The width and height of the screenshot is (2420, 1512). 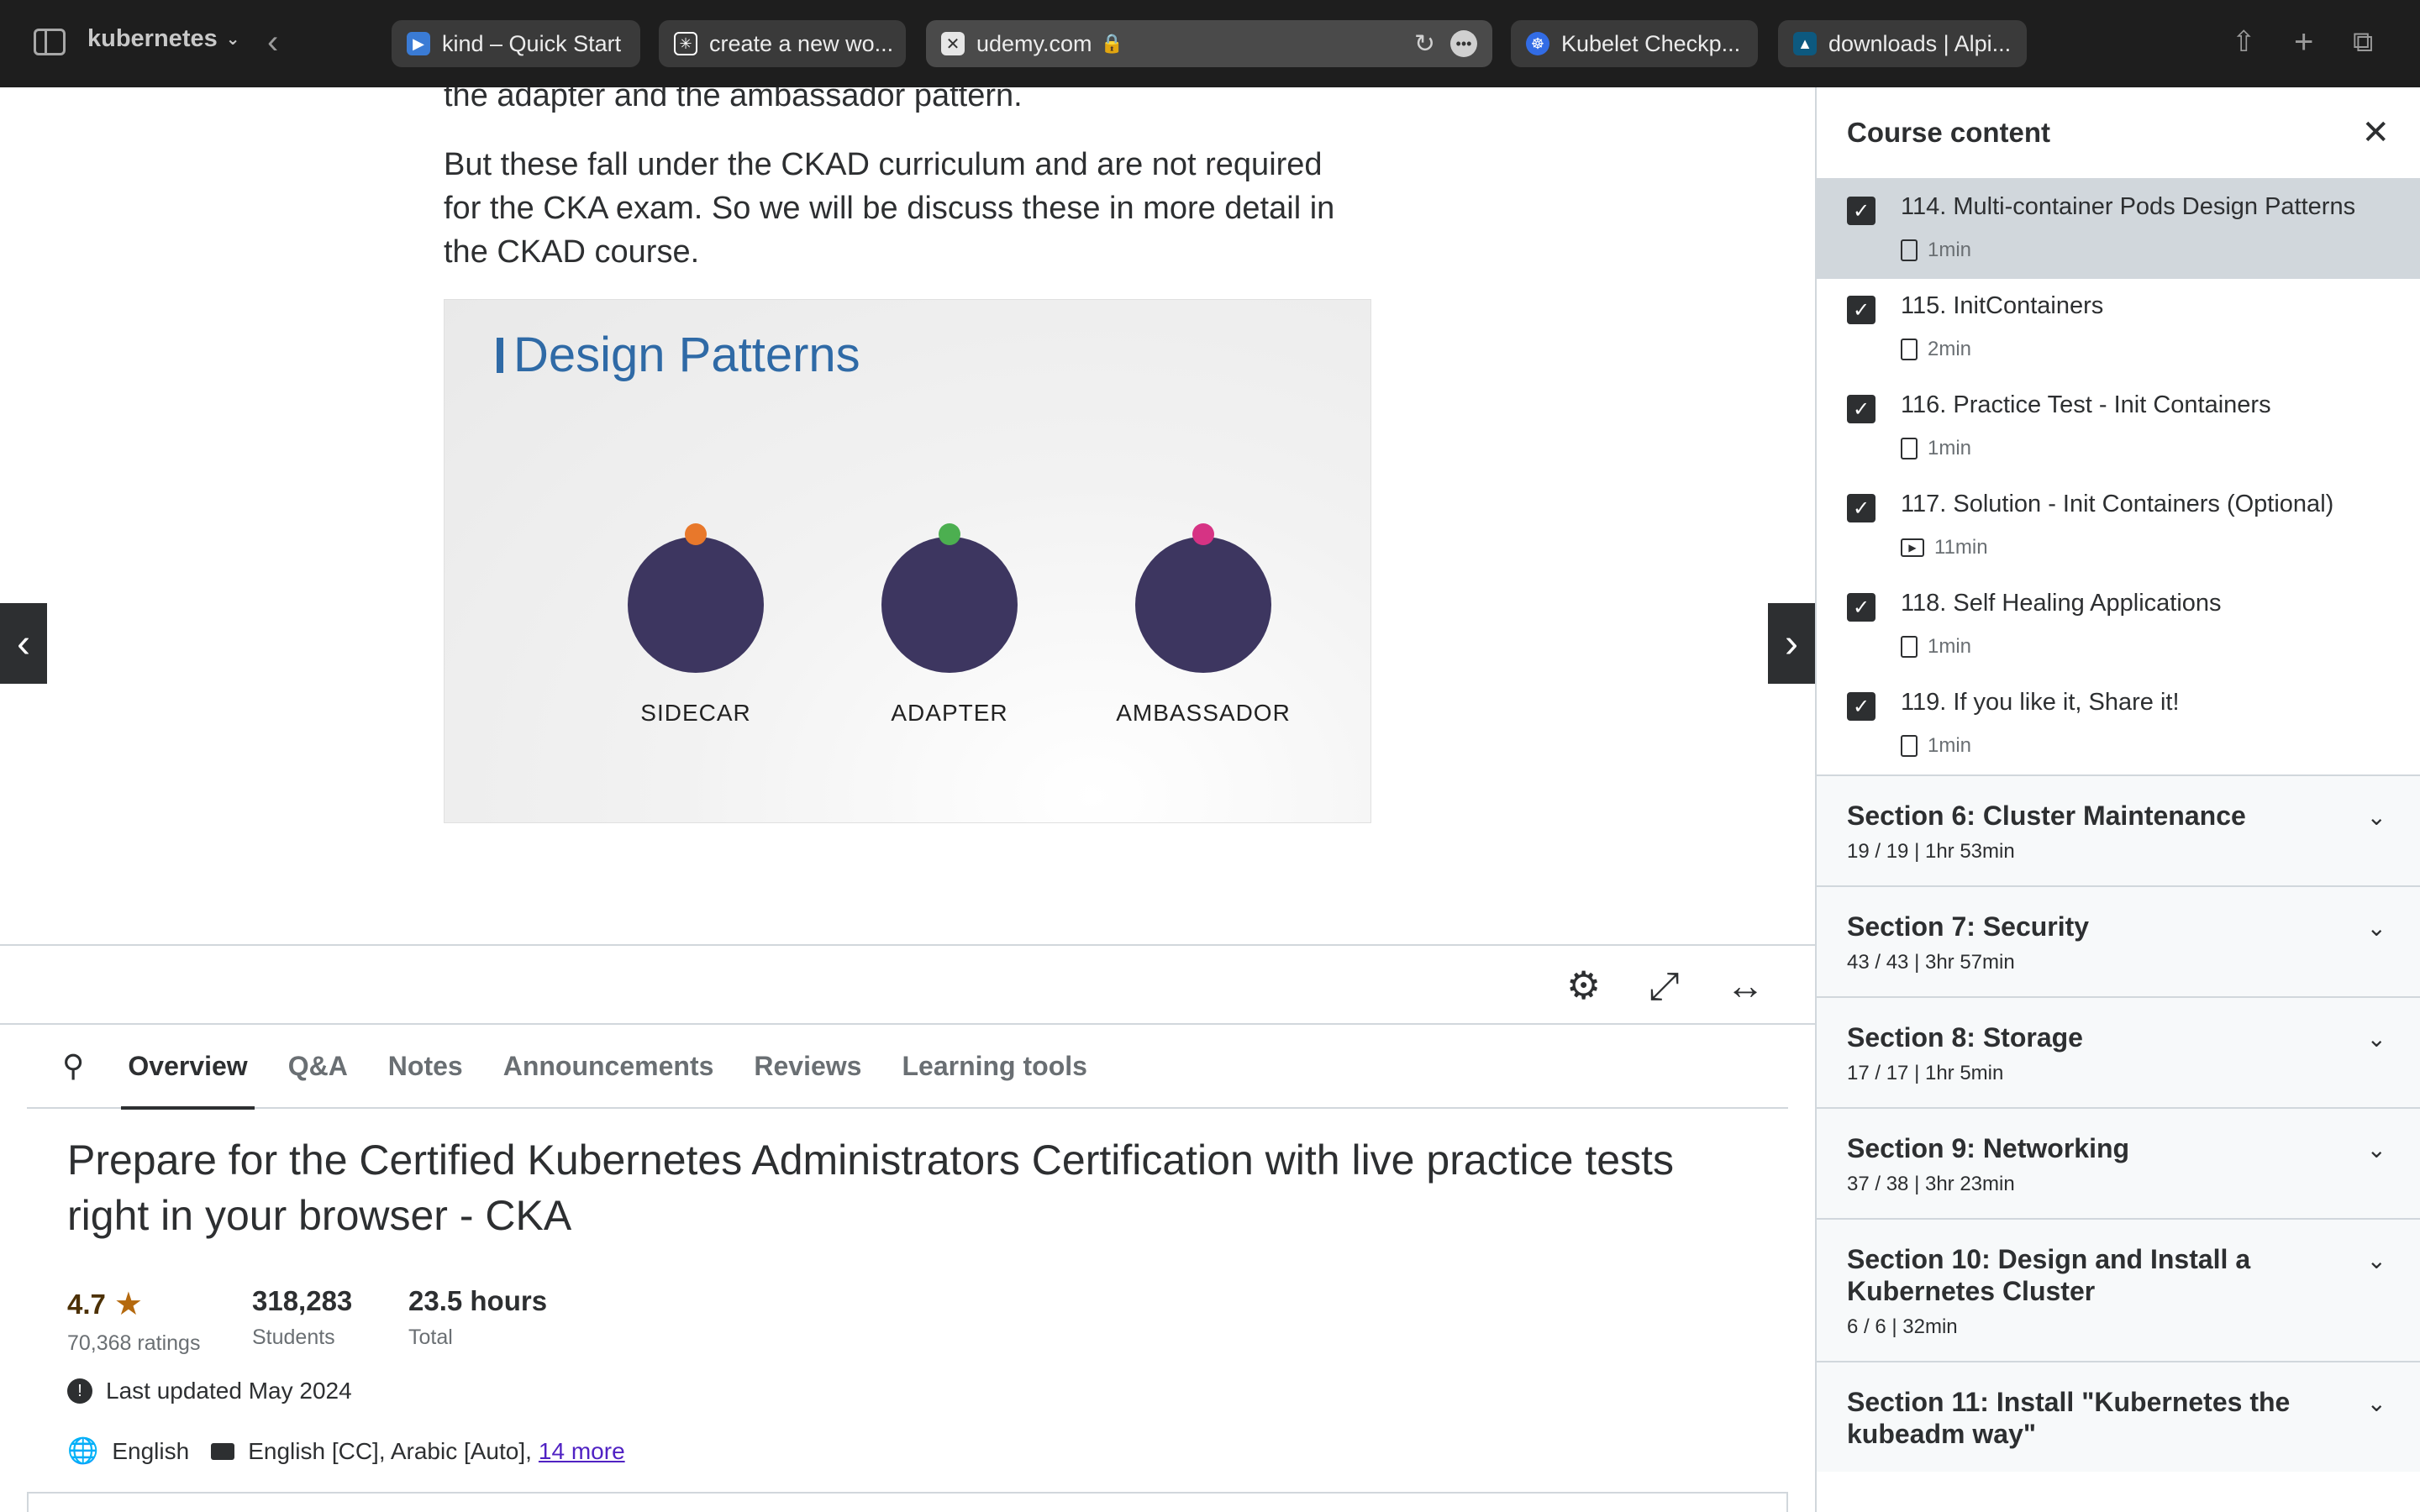 What do you see at coordinates (1792, 643) in the screenshot?
I see `next-lecture-button: ›` at bounding box center [1792, 643].